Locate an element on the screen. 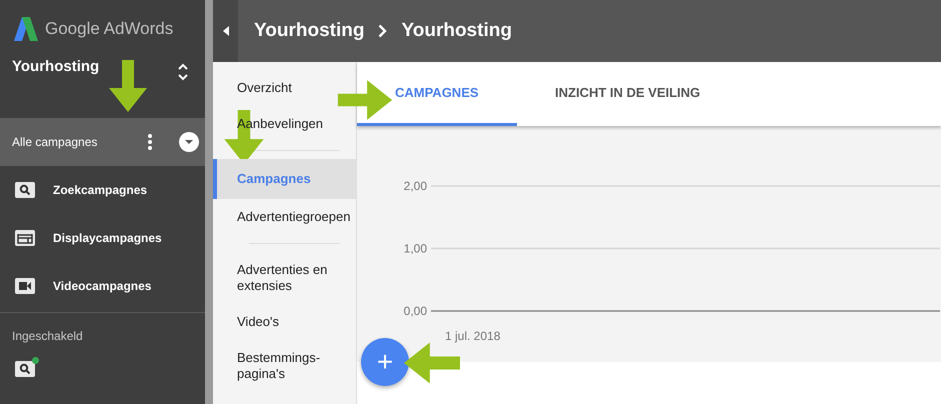 The image size is (941, 404). caret-icon is located at coordinates (225, 31).